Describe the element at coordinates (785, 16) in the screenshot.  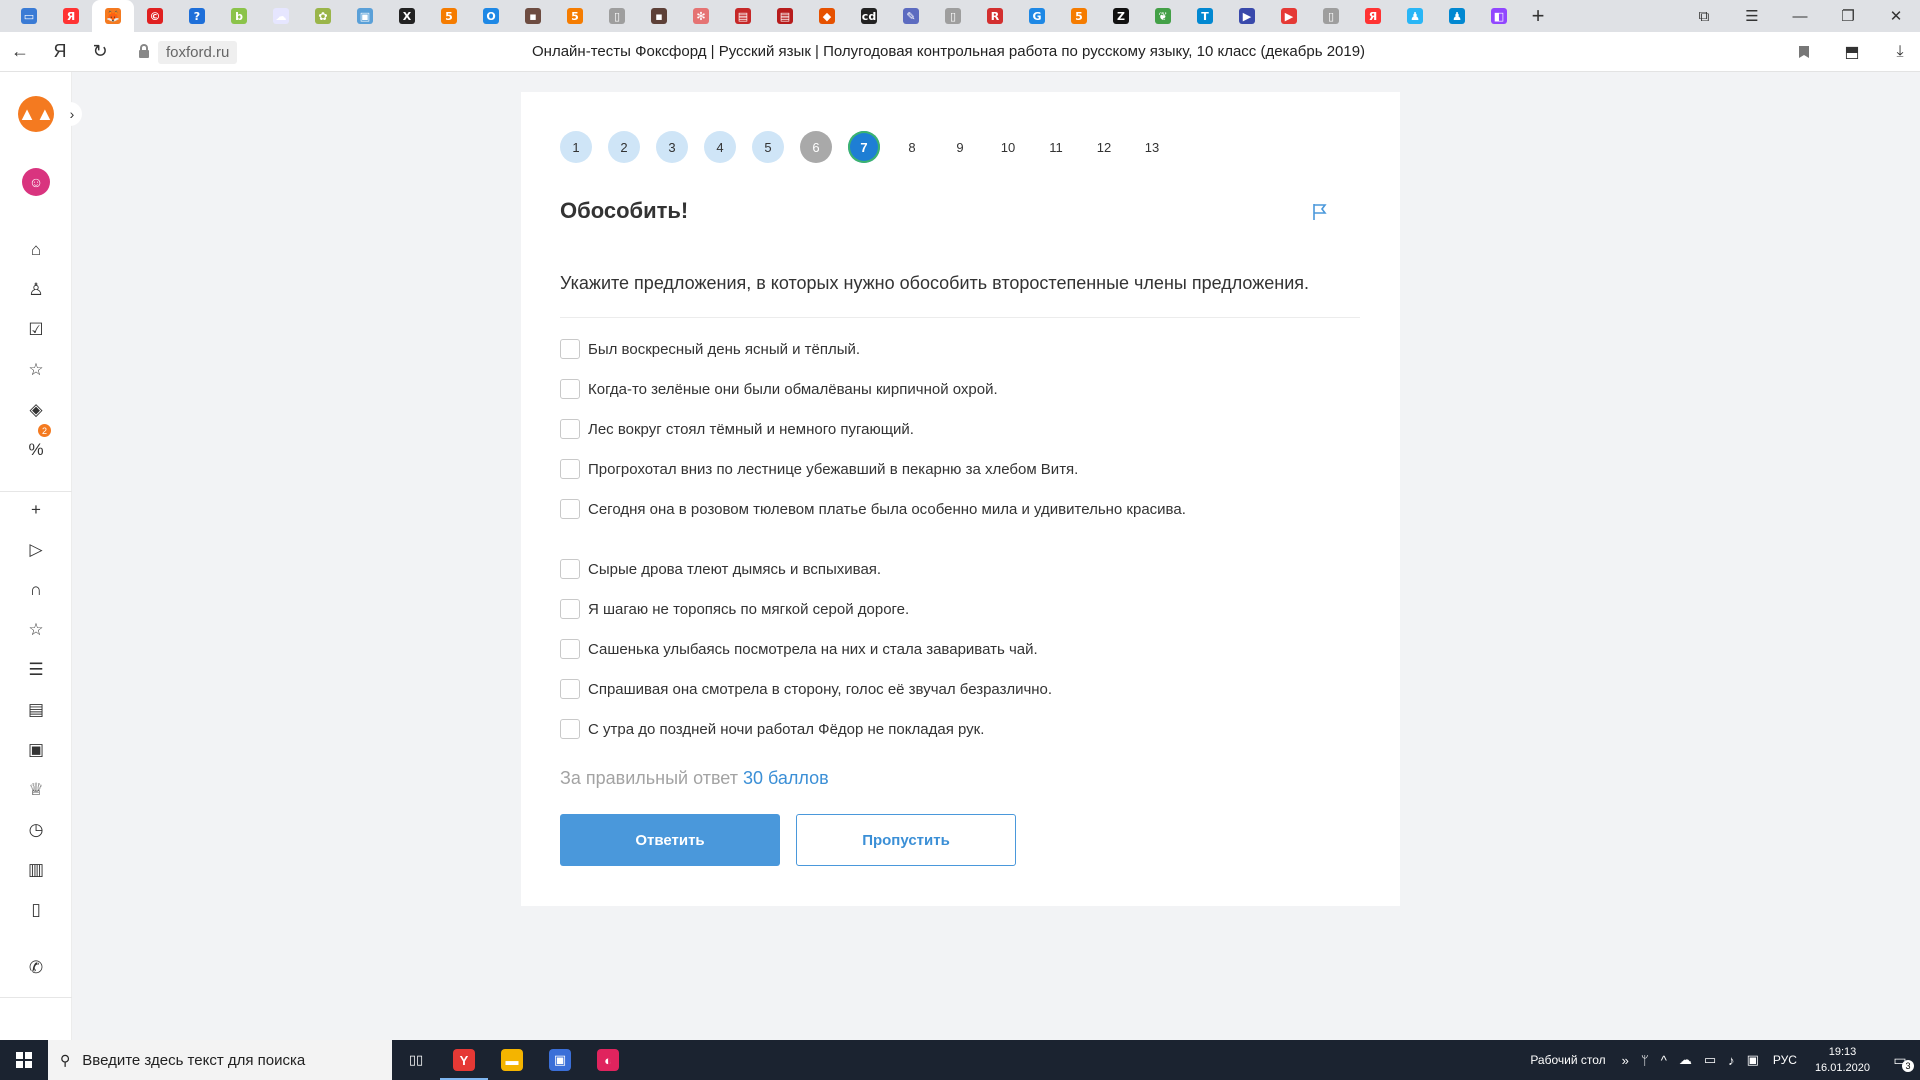
I see `browser-tab: ▤` at that location.